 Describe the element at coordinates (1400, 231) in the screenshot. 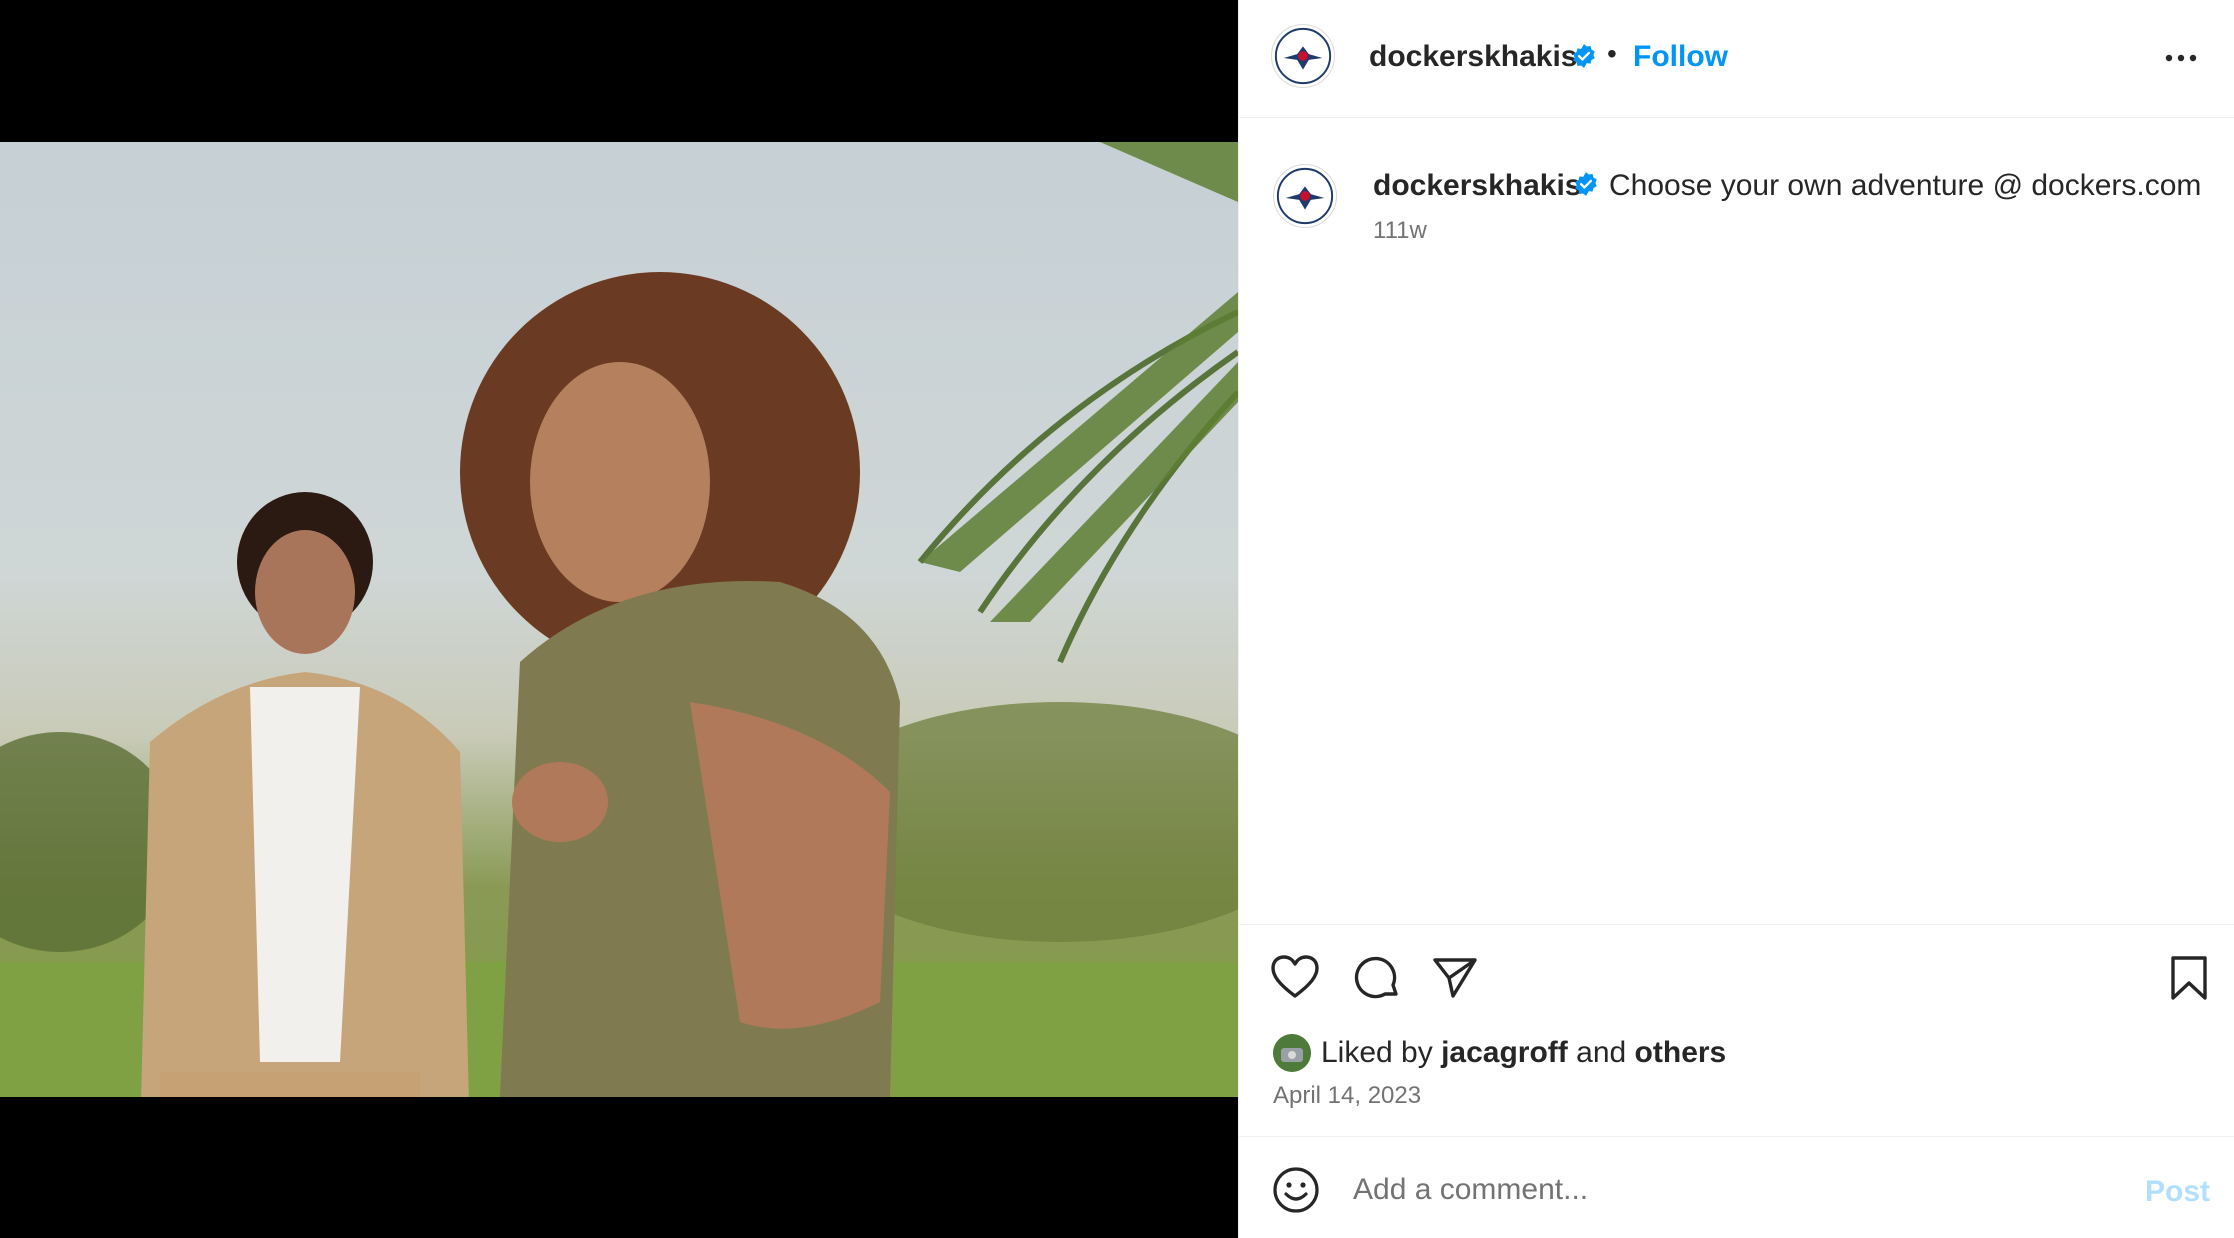

I see `caption-timestamp: 111w` at that location.